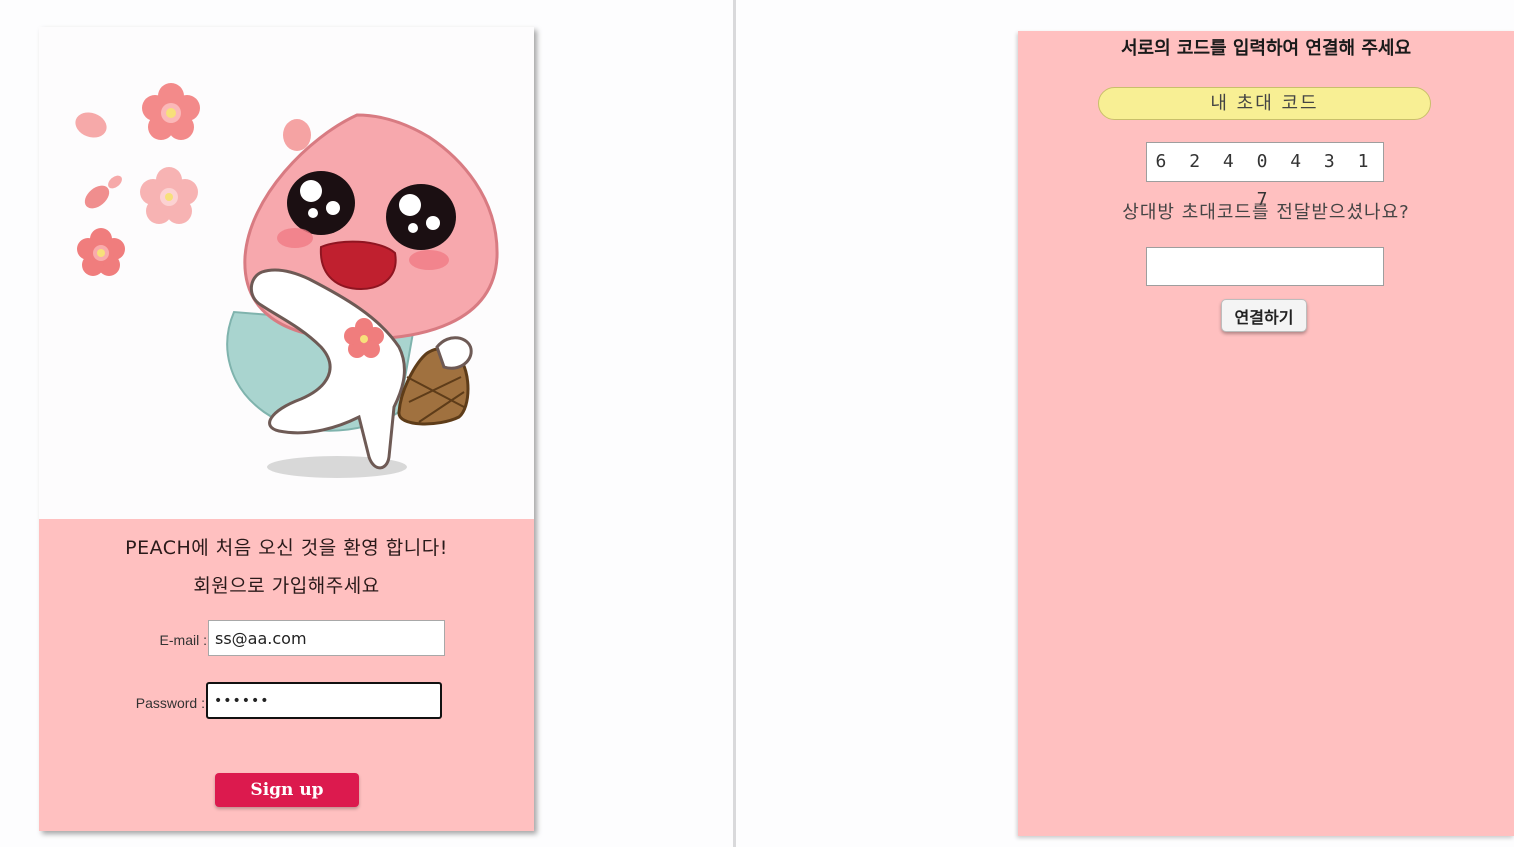 This screenshot has height=847, width=1514. What do you see at coordinates (286, 586) in the screenshot?
I see `welcome-subheading: 회원으로 가입해주세요` at bounding box center [286, 586].